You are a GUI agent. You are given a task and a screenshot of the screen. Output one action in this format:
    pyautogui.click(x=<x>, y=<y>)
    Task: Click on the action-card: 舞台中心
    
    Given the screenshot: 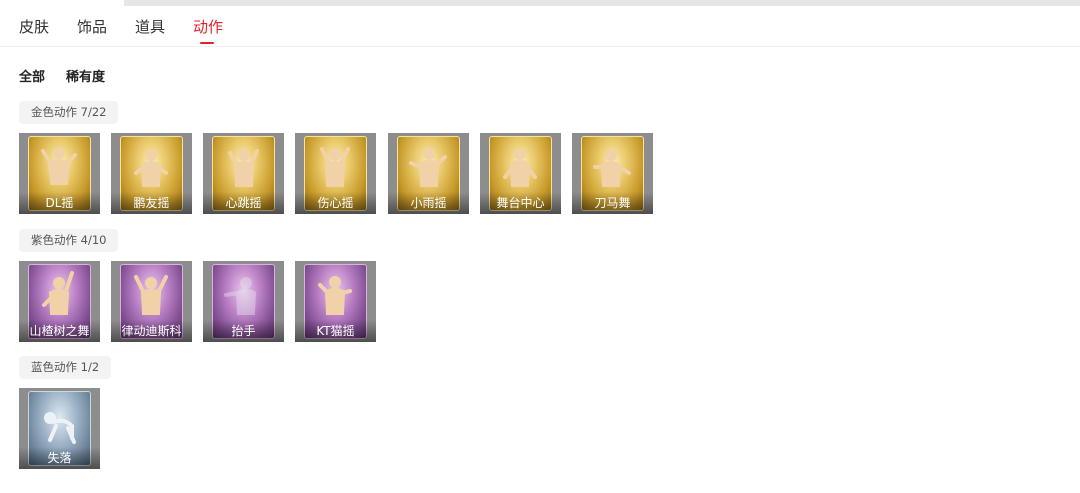 What is the action you would take?
    pyautogui.click(x=520, y=173)
    